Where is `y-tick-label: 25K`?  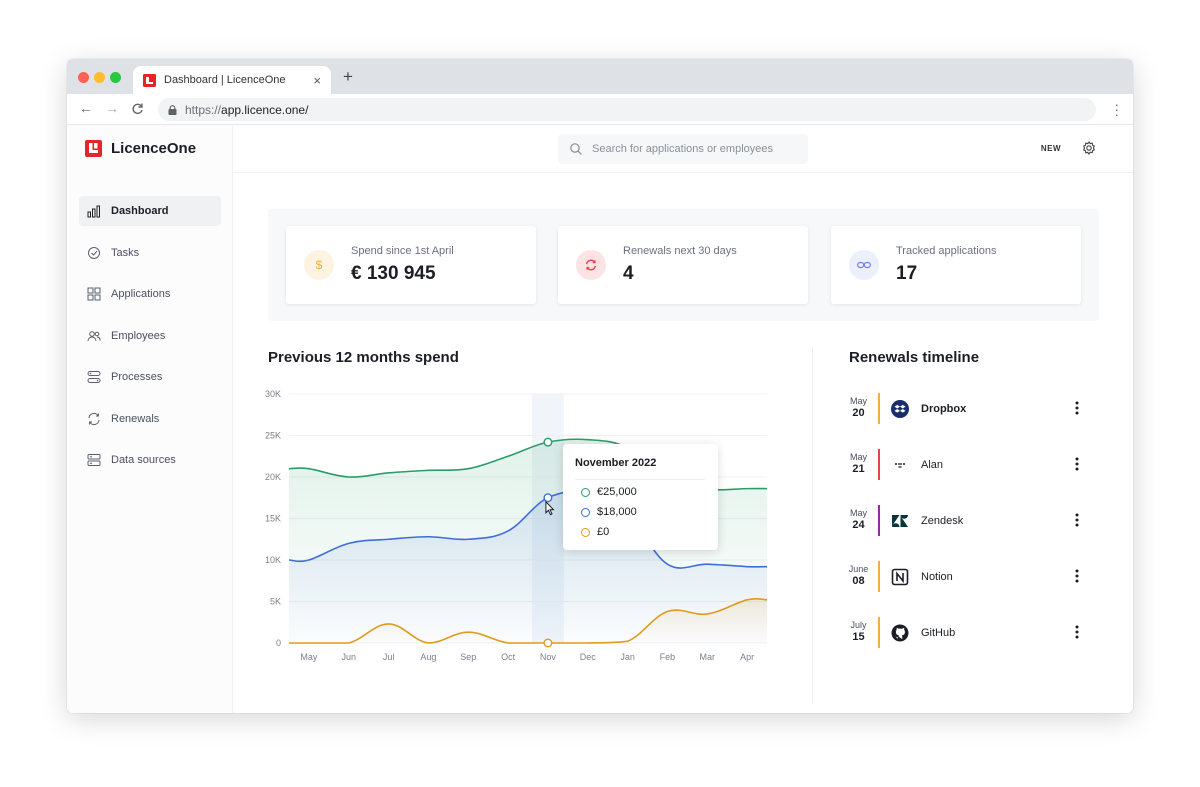 y-tick-label: 25K is located at coordinates (273, 436).